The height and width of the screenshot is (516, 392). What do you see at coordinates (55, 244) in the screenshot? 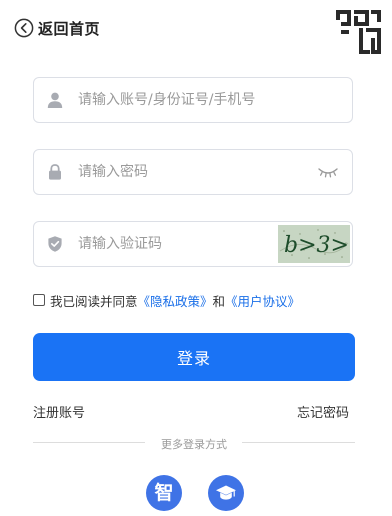
I see `shield-check-icon` at bounding box center [55, 244].